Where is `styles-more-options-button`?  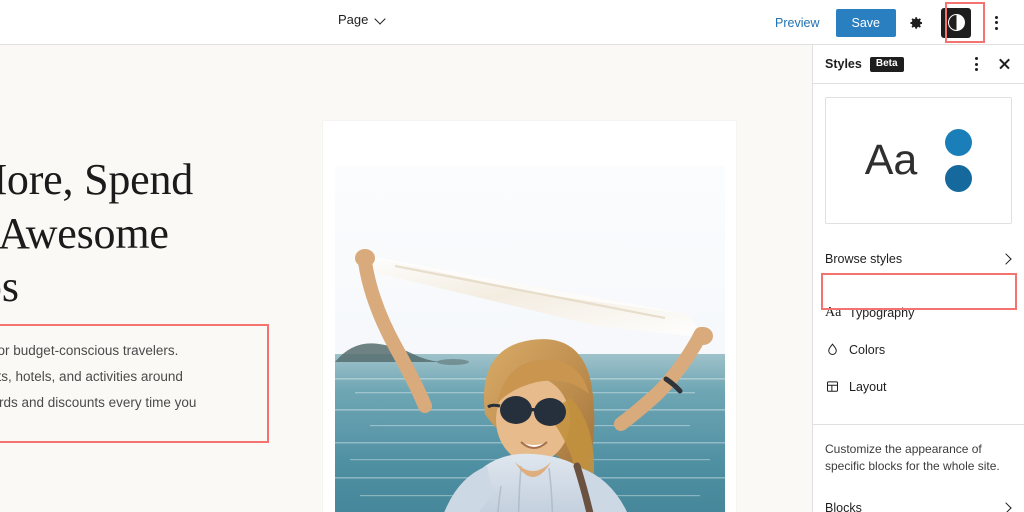 styles-more-options-button is located at coordinates (976, 64).